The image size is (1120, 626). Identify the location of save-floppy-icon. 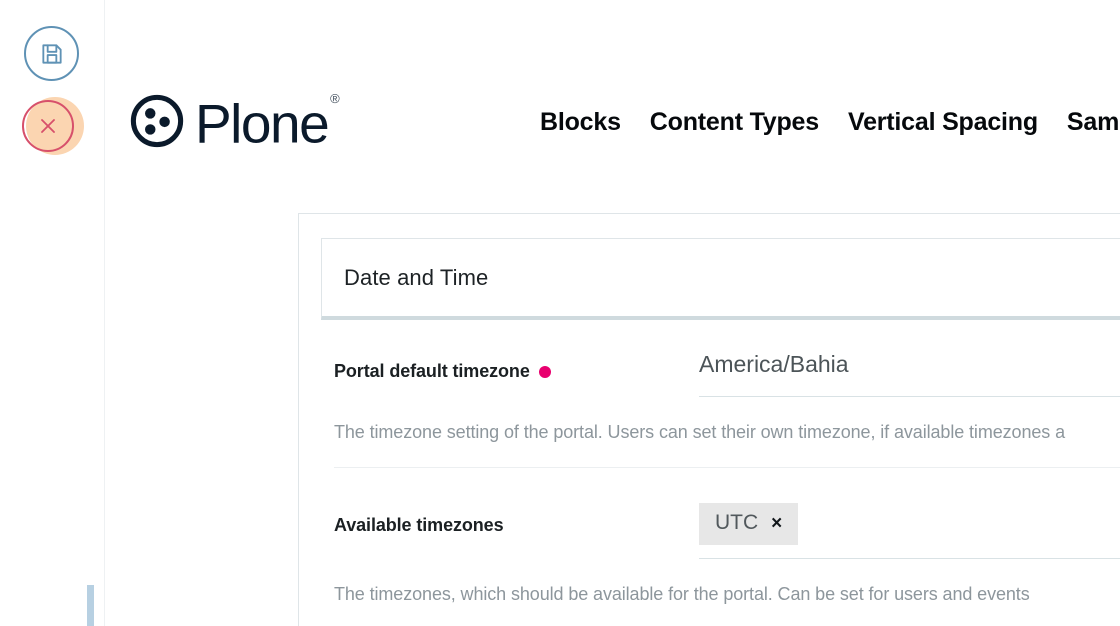
(52, 54).